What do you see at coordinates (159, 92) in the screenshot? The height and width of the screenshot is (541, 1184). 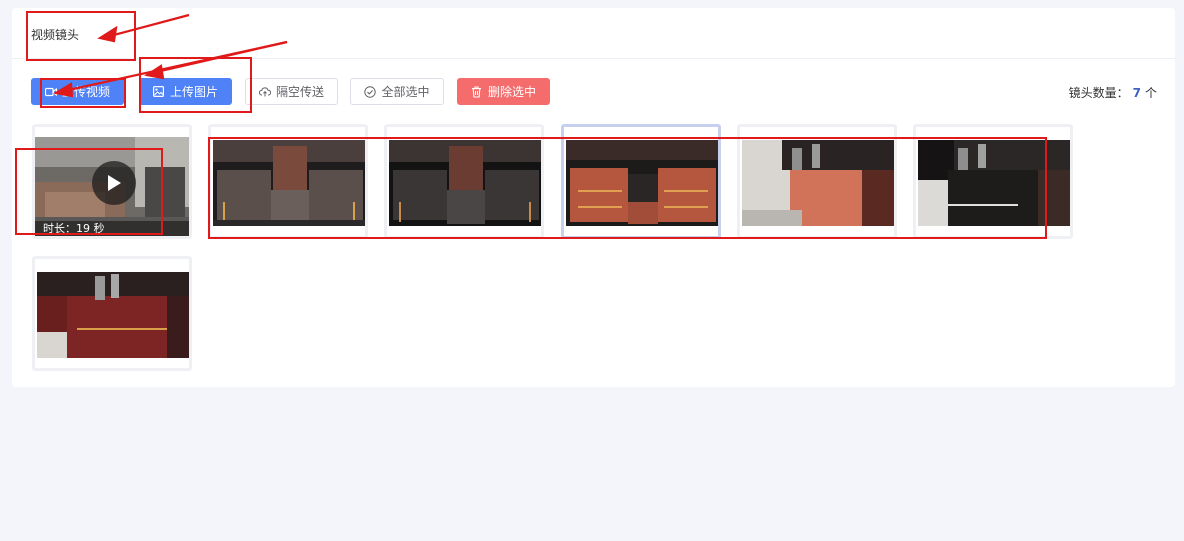 I see `image-icon` at bounding box center [159, 92].